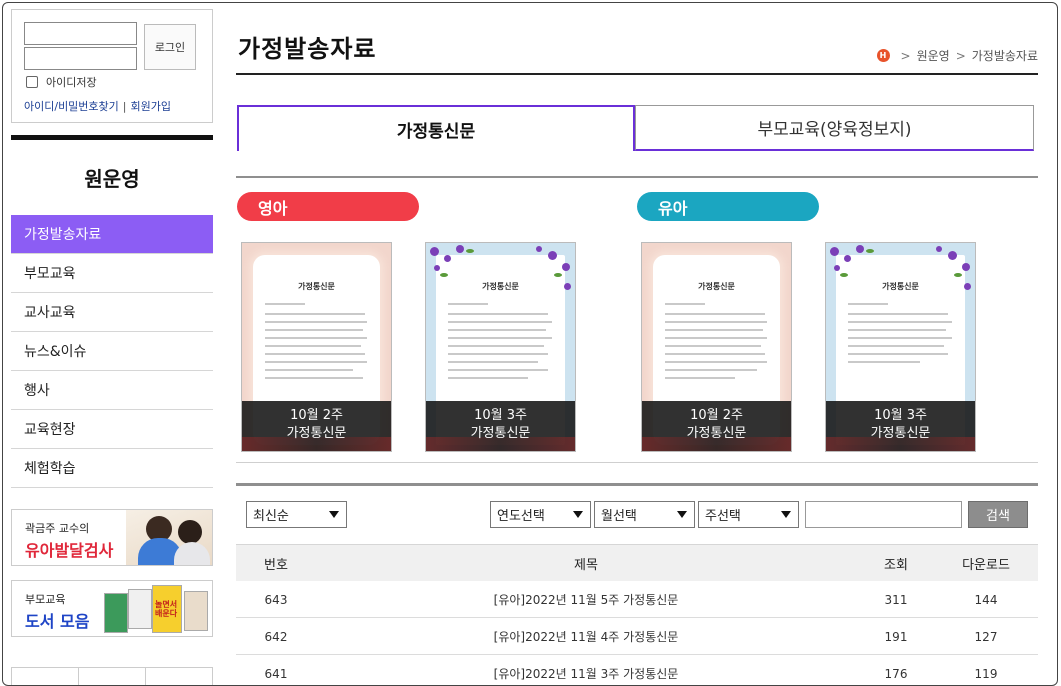 The width and height of the screenshot is (1061, 686). Describe the element at coordinates (883, 55) in the screenshot. I see `home-icon: H` at that location.